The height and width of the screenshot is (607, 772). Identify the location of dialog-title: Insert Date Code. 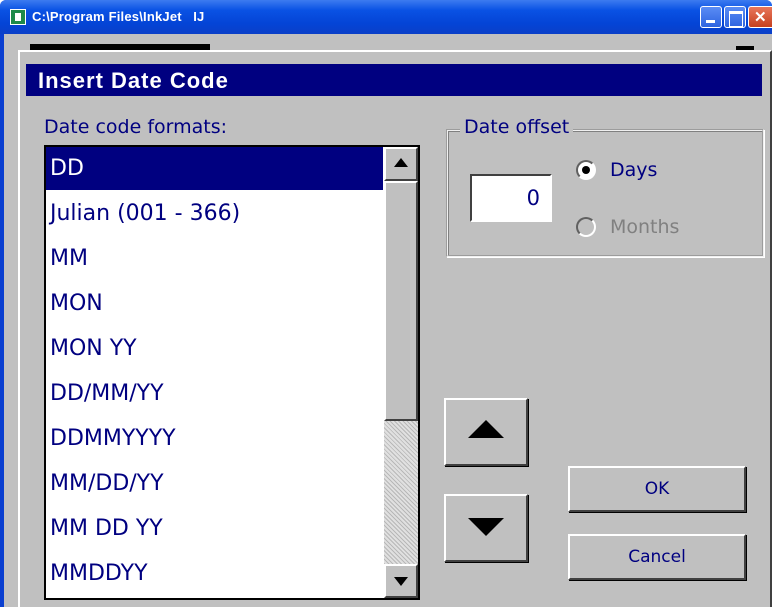
(133, 80).